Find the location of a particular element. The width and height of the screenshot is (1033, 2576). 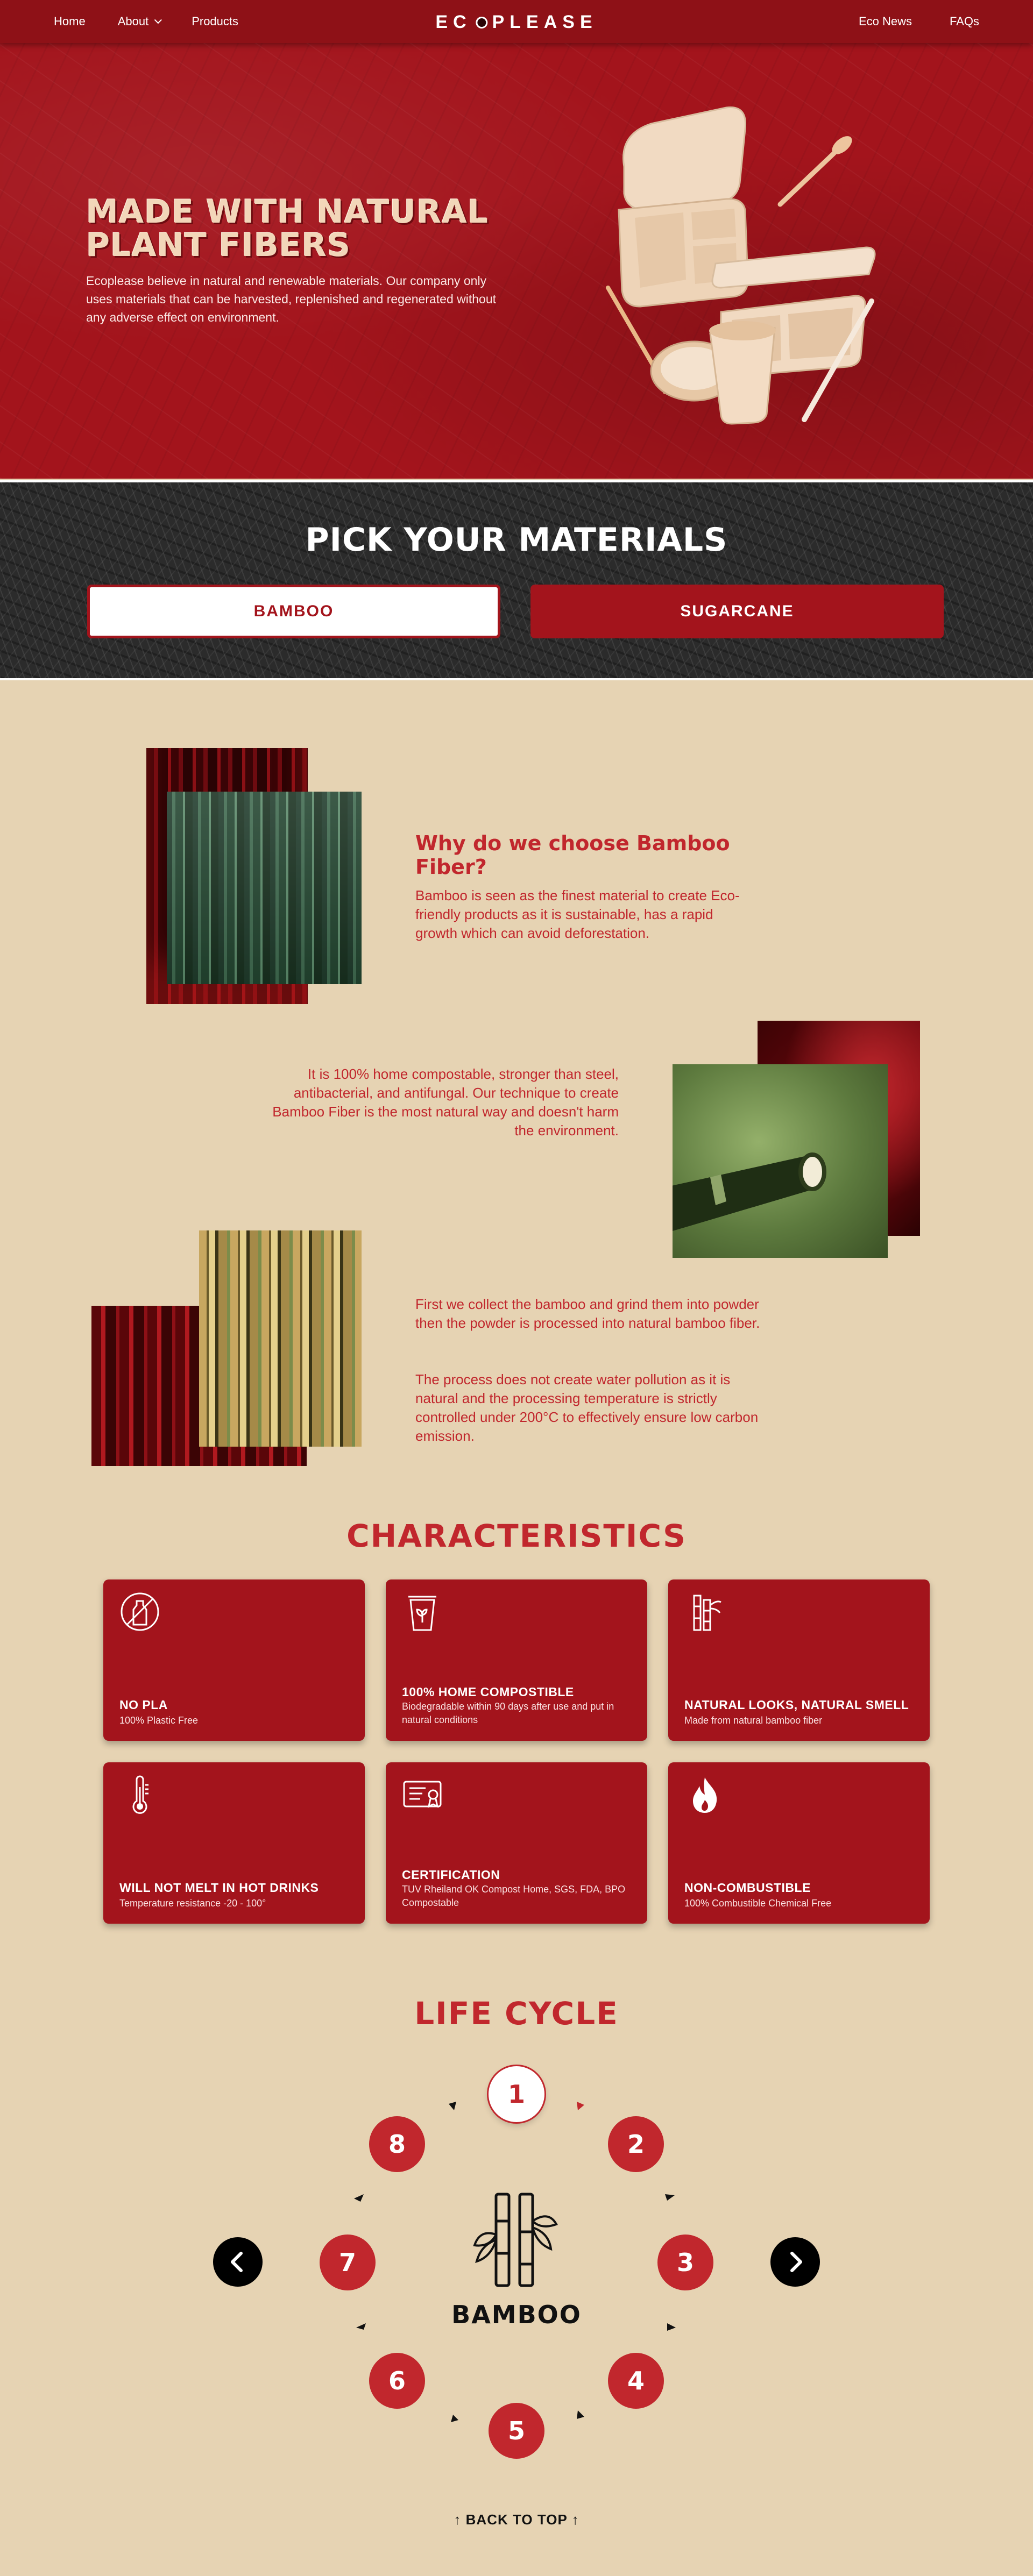

card-description: 100% Plastic Free is located at coordinates (159, 1721).